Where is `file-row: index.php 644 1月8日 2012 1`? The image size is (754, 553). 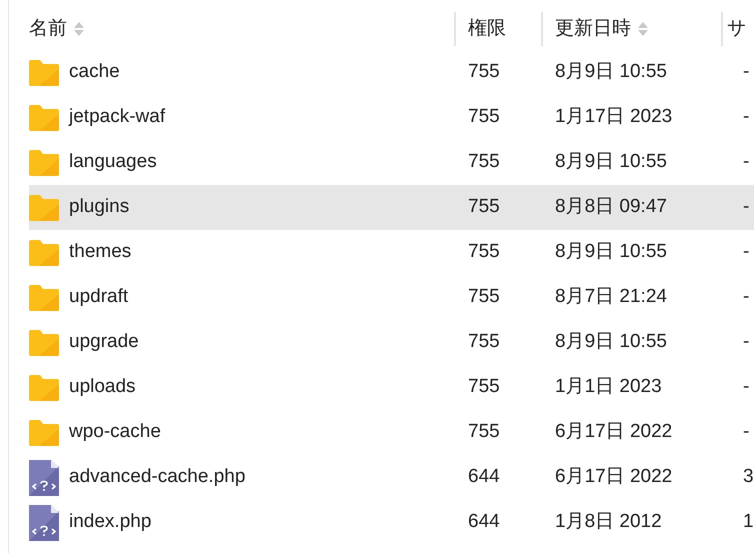 file-row: index.php 644 1月8日 2012 1 is located at coordinates (391, 522).